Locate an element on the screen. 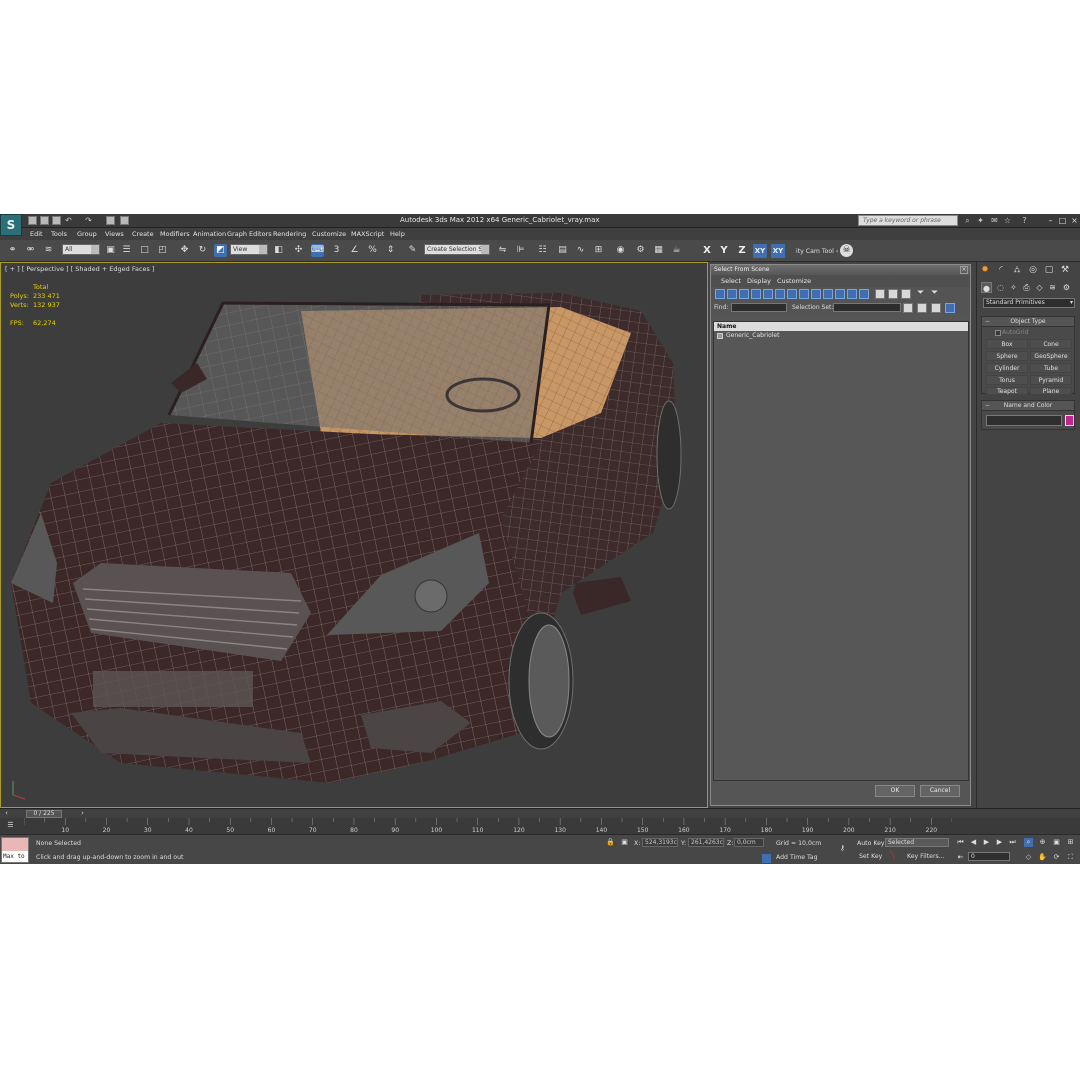  zoom-extents-all-icon: ⊞ is located at coordinates (1070, 842).